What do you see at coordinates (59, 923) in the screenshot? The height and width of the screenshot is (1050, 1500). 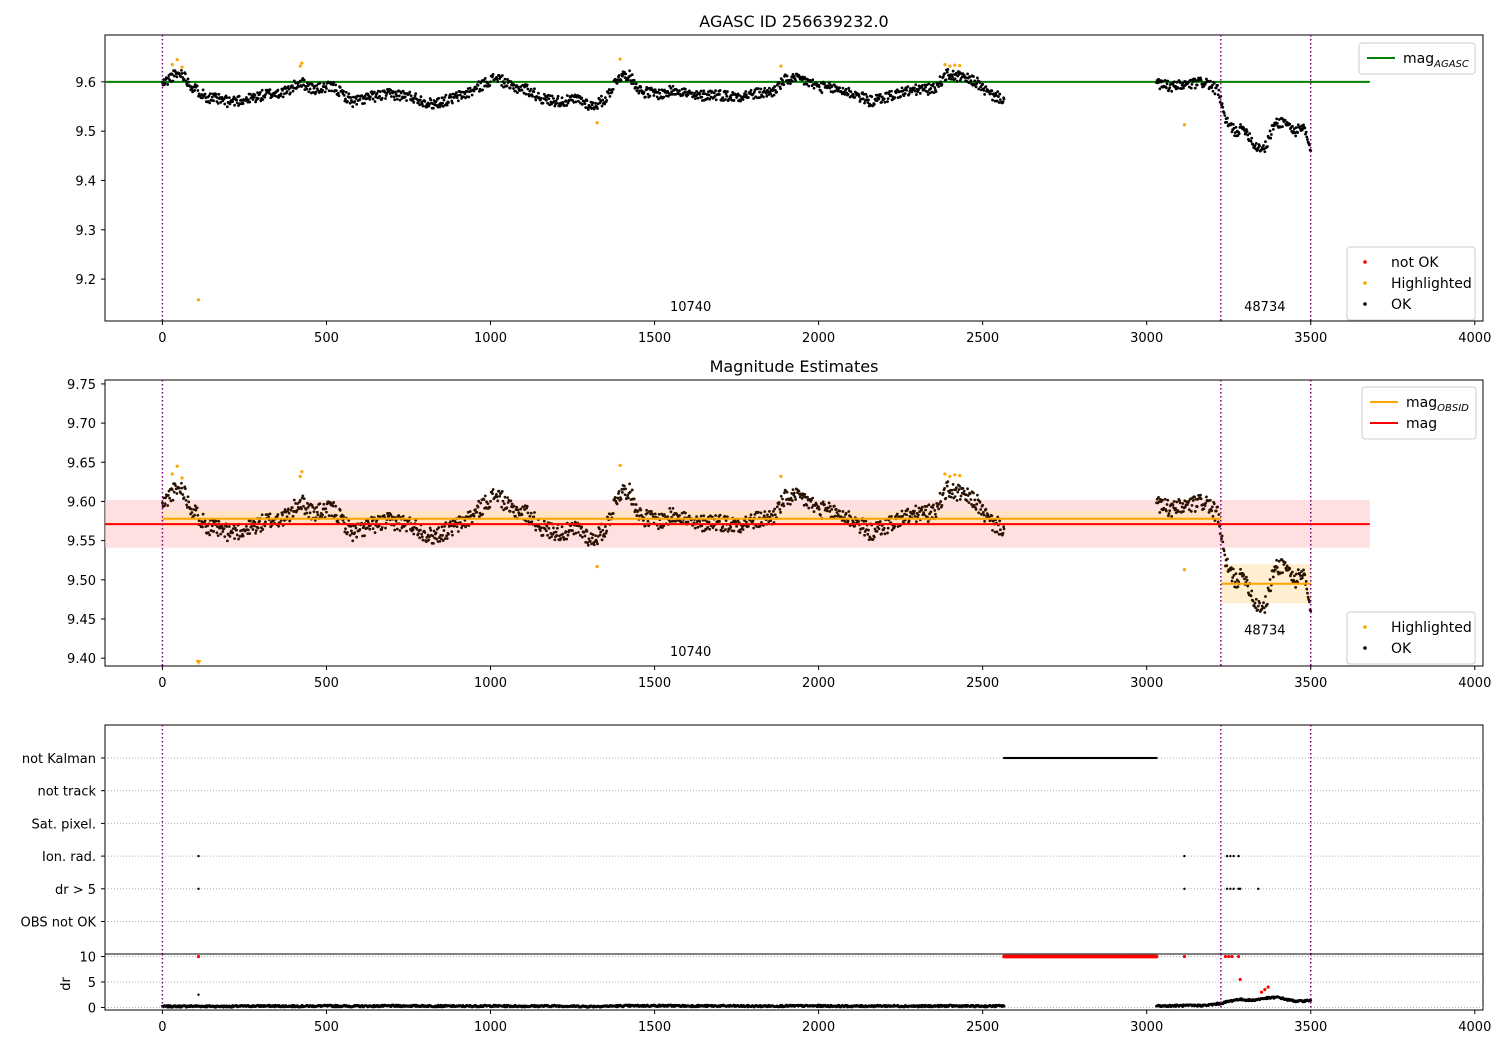 I see `flag-label: OBS not OK` at bounding box center [59, 923].